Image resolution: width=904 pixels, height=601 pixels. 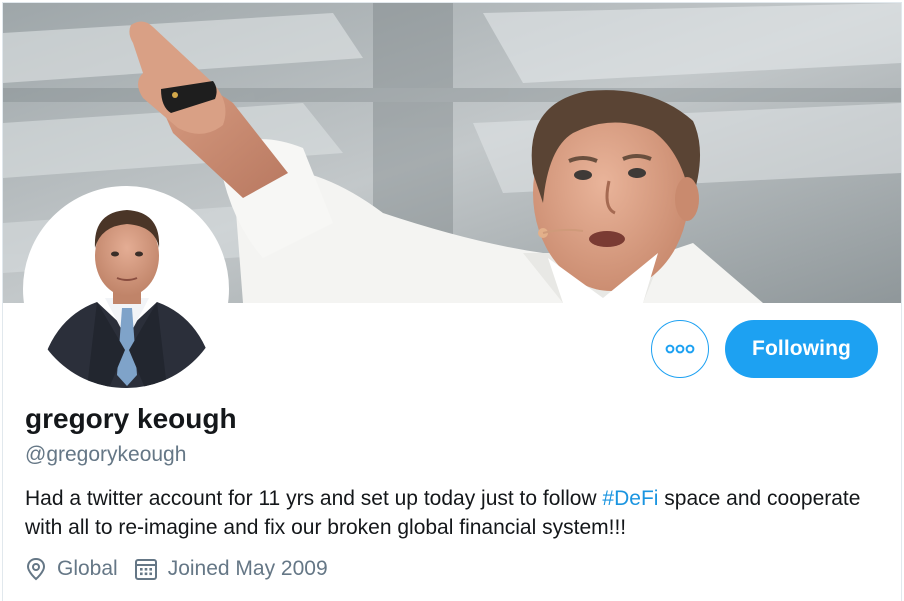 I want to click on profile-avatar, so click(x=126, y=289).